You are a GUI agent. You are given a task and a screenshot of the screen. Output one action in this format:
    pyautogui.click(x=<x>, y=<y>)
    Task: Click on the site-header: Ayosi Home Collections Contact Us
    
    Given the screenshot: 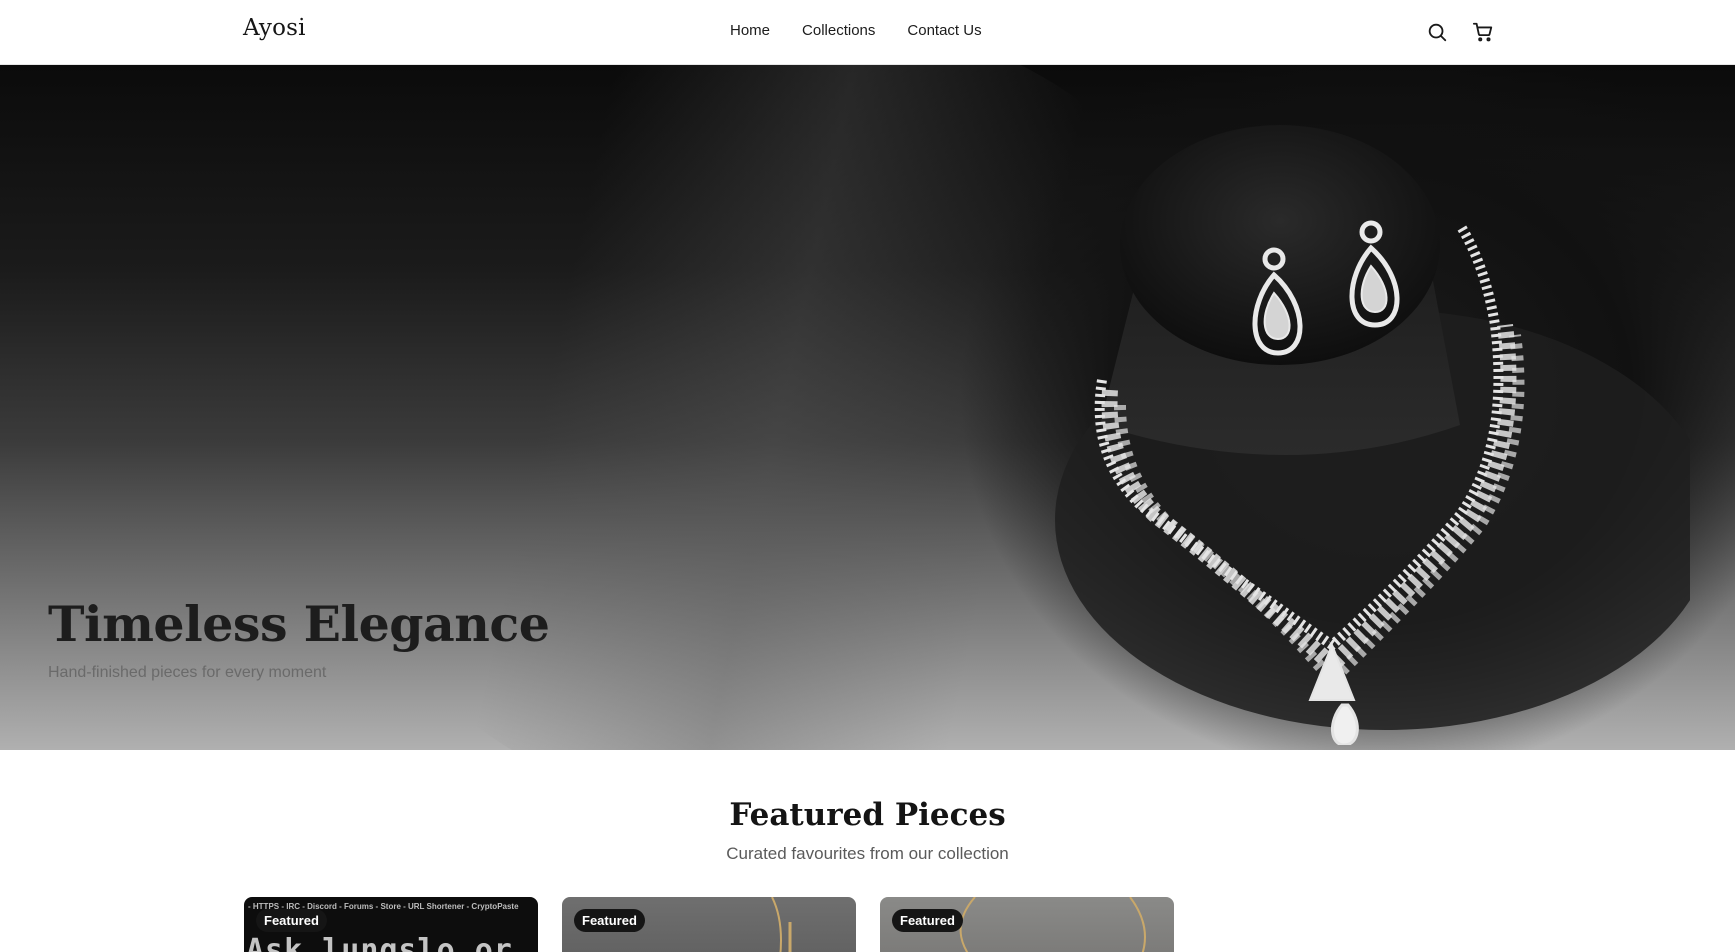 What is the action you would take?
    pyautogui.click(x=867, y=32)
    